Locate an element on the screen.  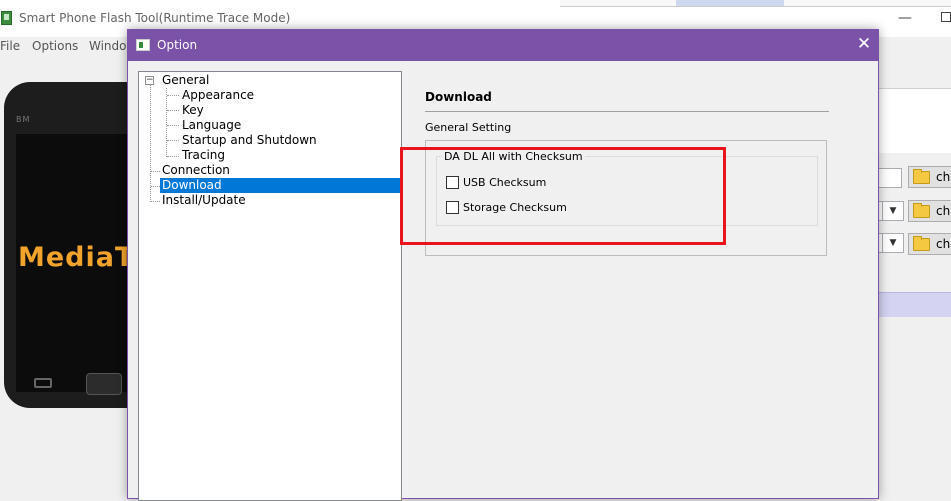
phone-brand-text: BM is located at coordinates (23, 119).